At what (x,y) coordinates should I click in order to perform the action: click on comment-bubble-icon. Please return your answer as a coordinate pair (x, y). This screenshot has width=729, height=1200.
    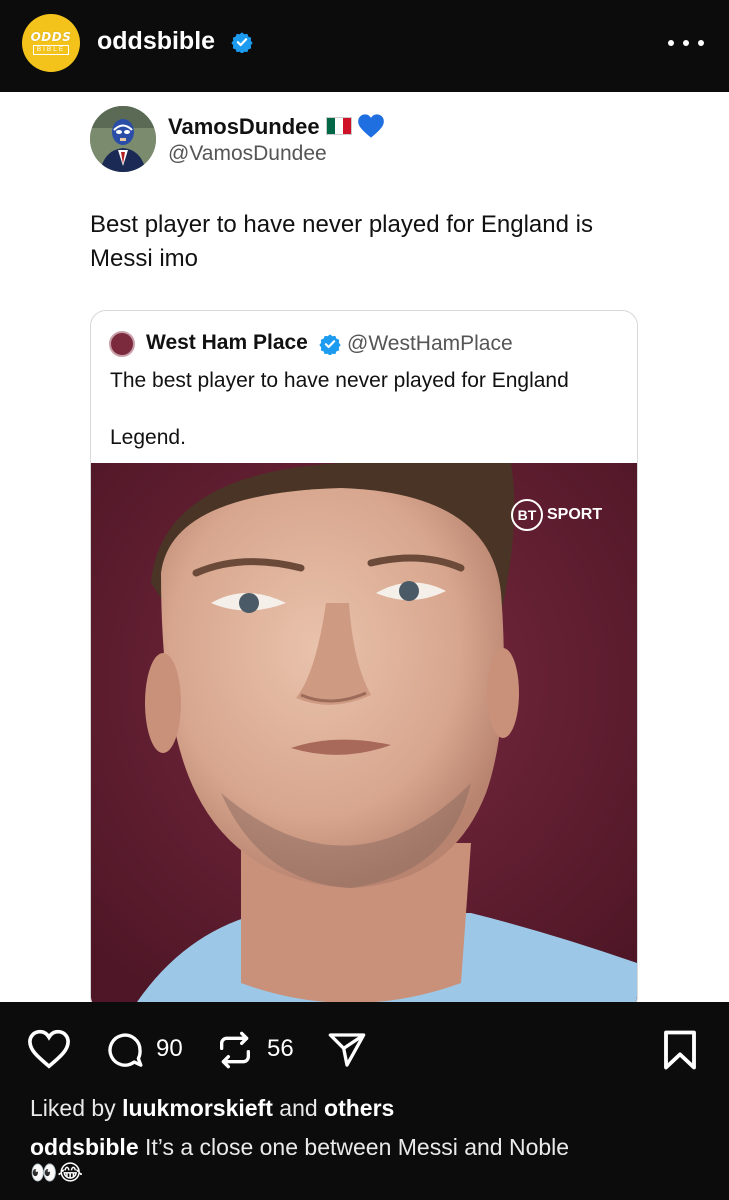
    Looking at the image, I should click on (125, 1051).